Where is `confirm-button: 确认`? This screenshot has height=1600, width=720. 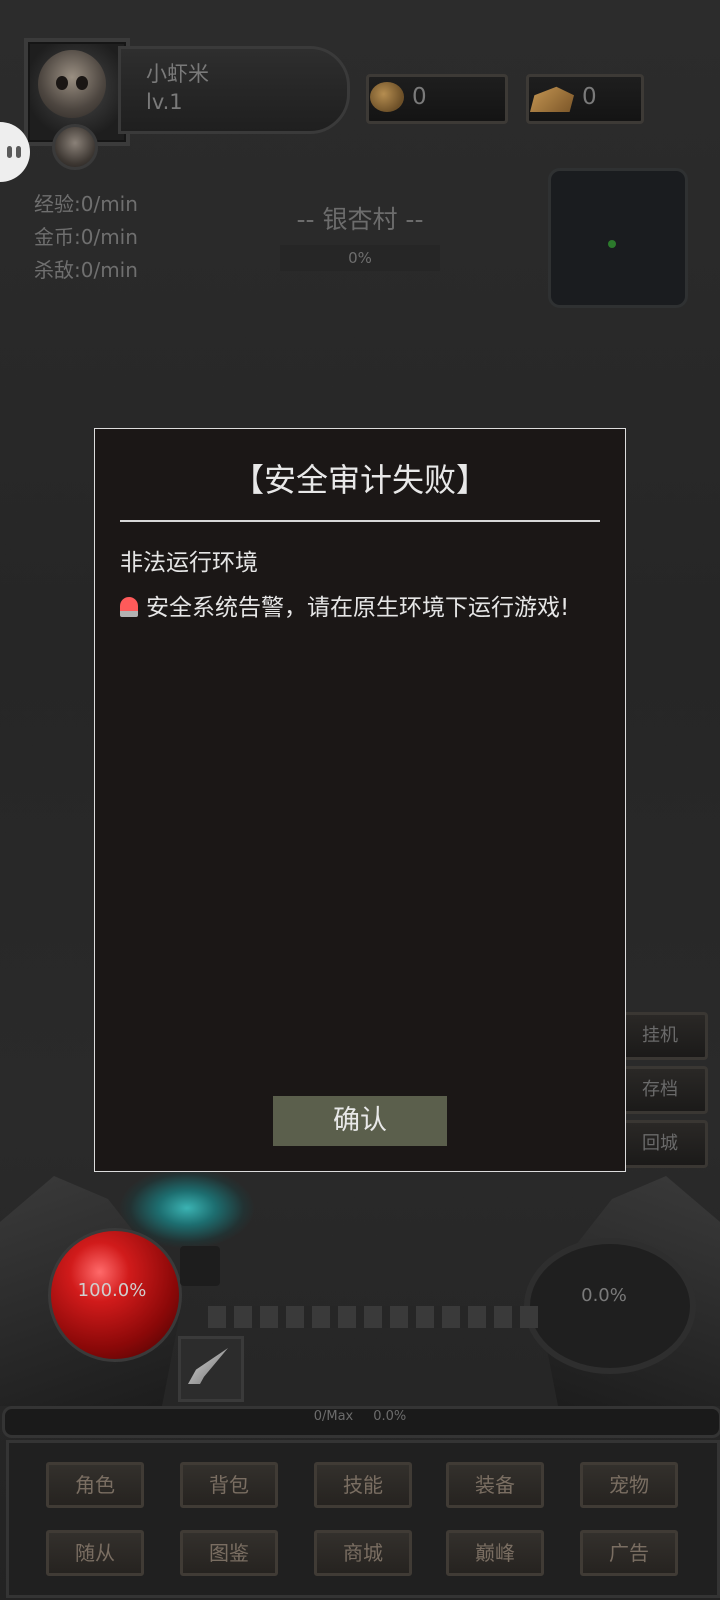 confirm-button: 确认 is located at coordinates (360, 1121).